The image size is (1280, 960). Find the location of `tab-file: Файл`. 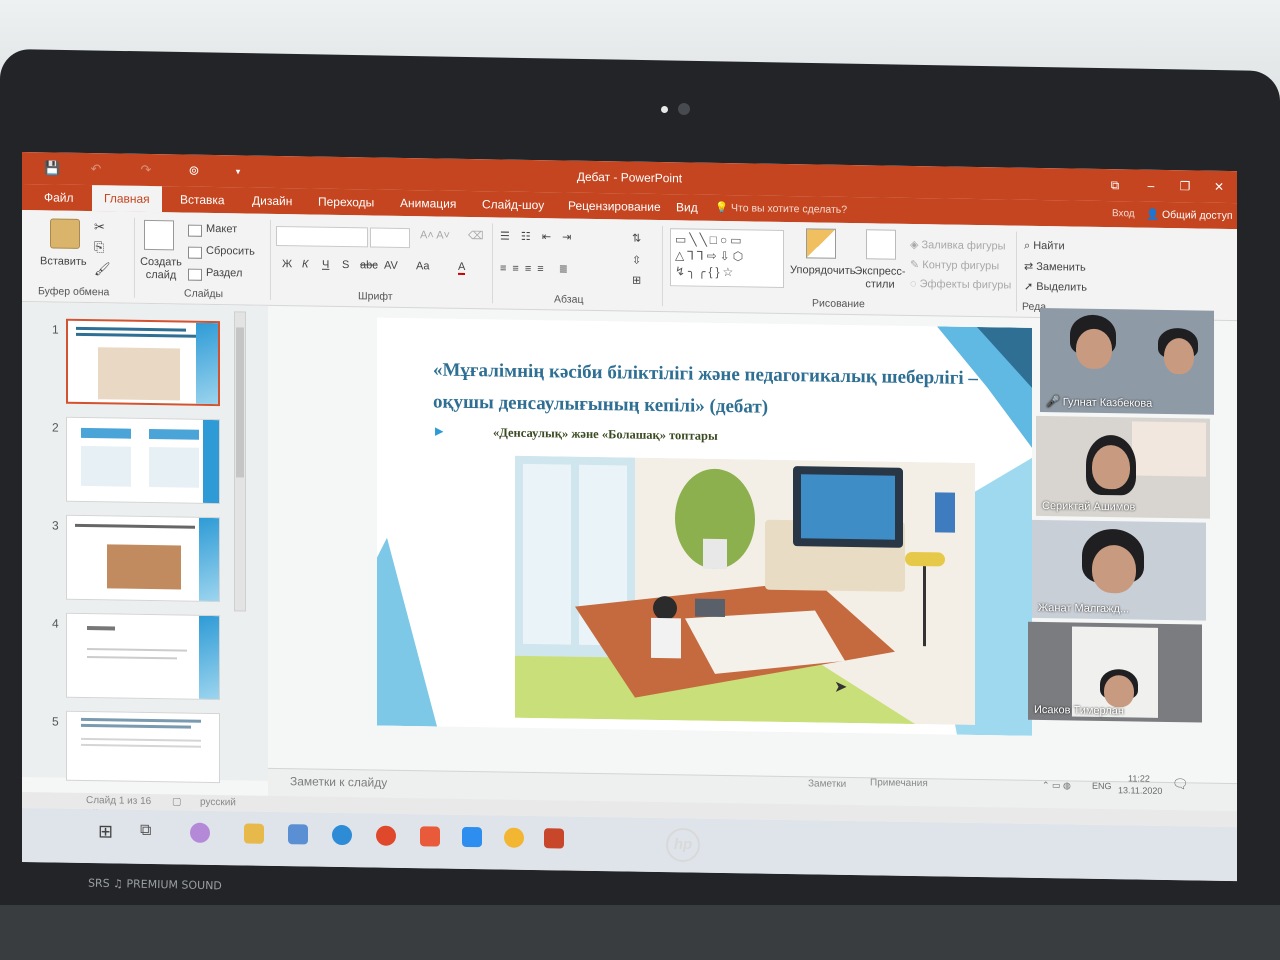

tab-file: Файл is located at coordinates (59, 197).